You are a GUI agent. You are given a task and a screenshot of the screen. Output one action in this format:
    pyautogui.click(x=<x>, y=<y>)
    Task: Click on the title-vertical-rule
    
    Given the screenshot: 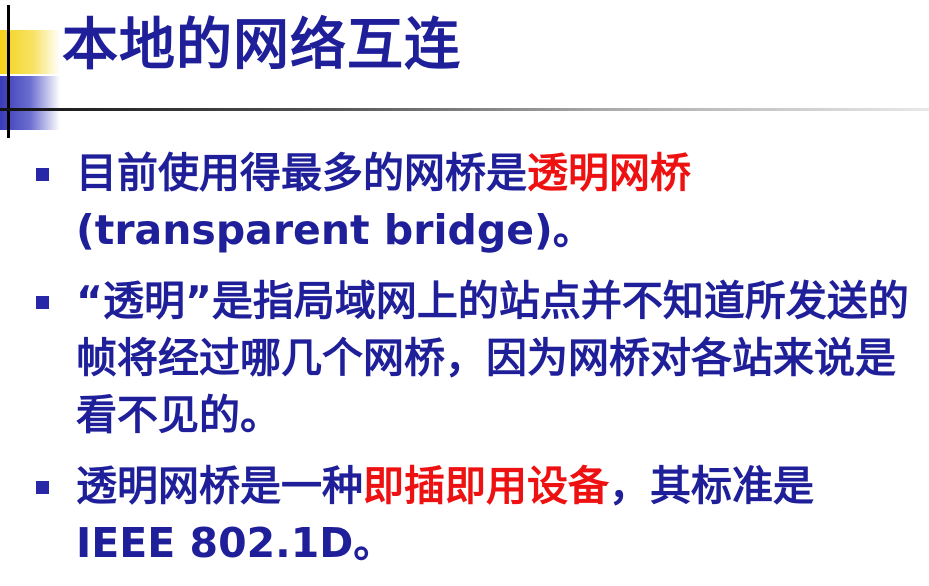 What is the action you would take?
    pyautogui.click(x=8, y=71)
    